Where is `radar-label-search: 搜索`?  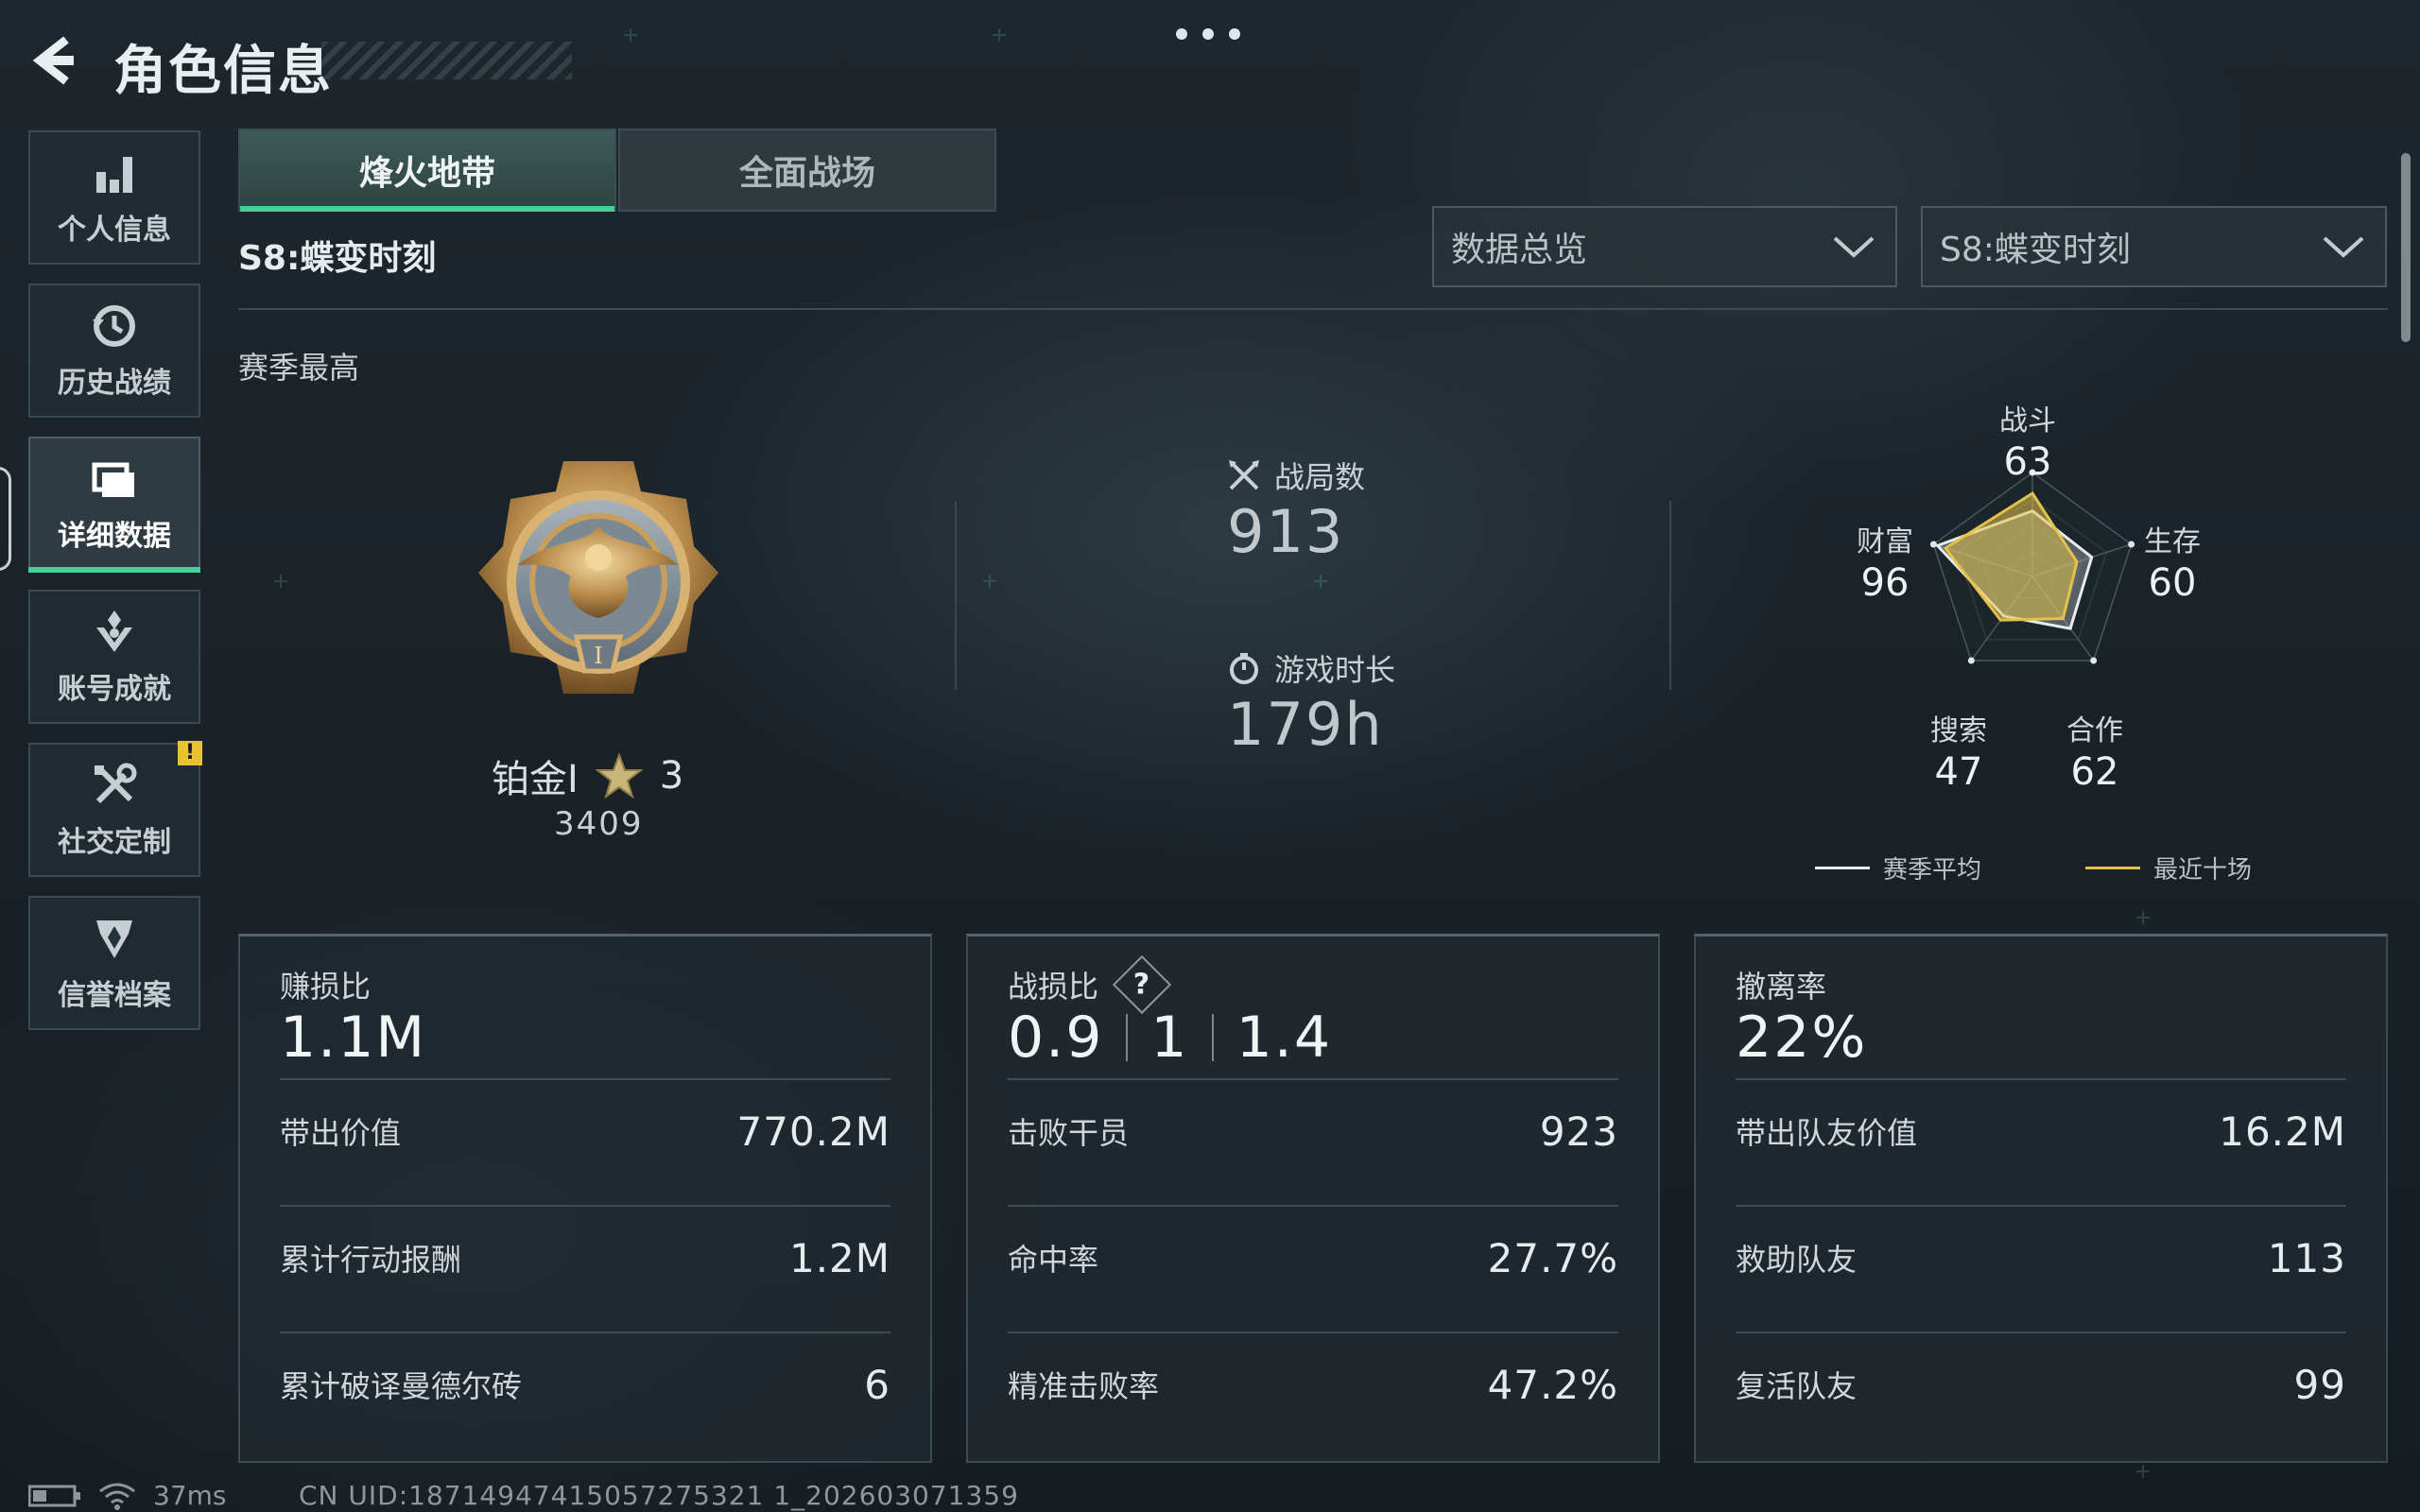 radar-label-search: 搜索 is located at coordinates (1958, 730).